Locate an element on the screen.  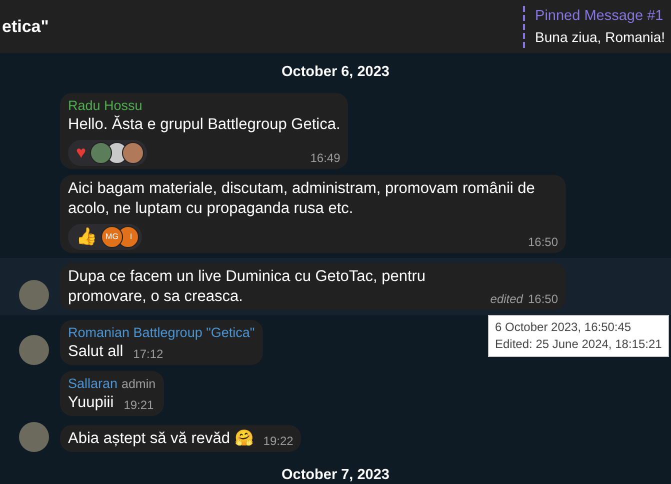
pinned-text: Buna ziua, Romania! is located at coordinates (600, 37).